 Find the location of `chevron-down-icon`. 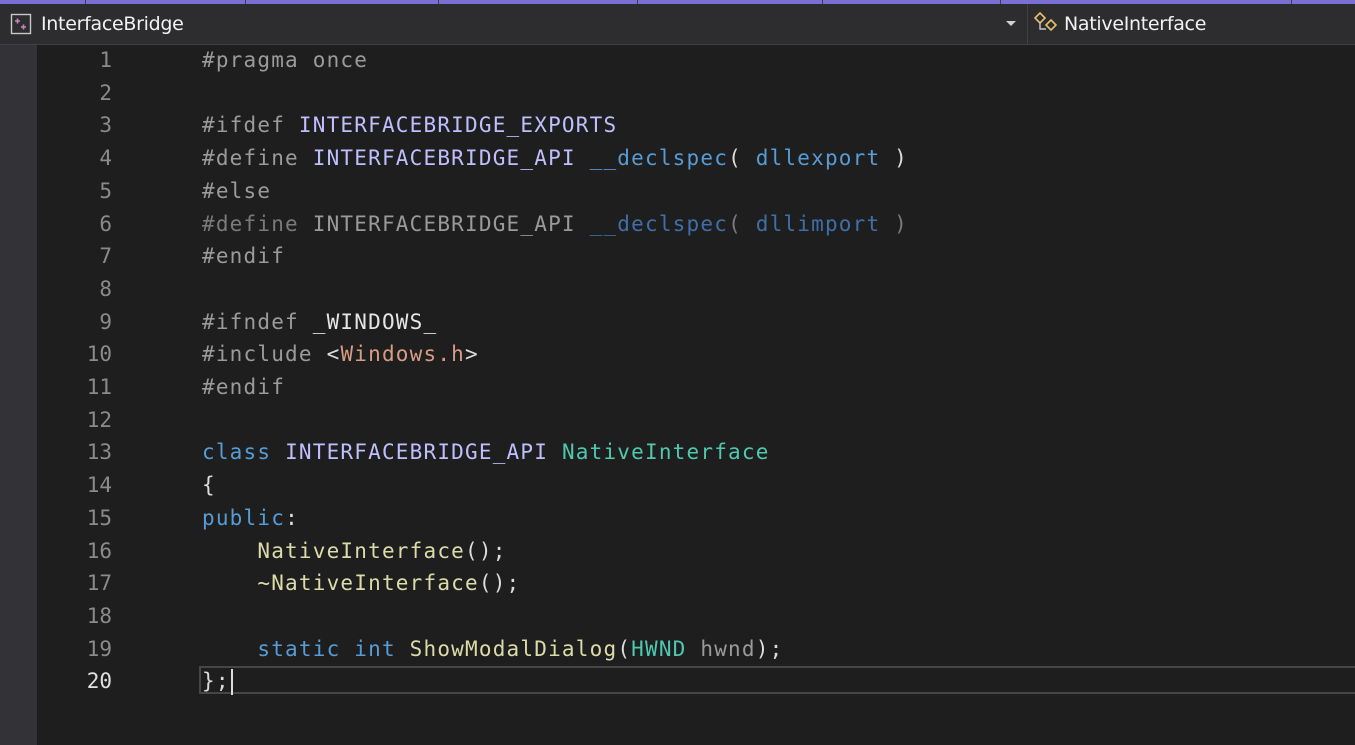

chevron-down-icon is located at coordinates (1011, 24).